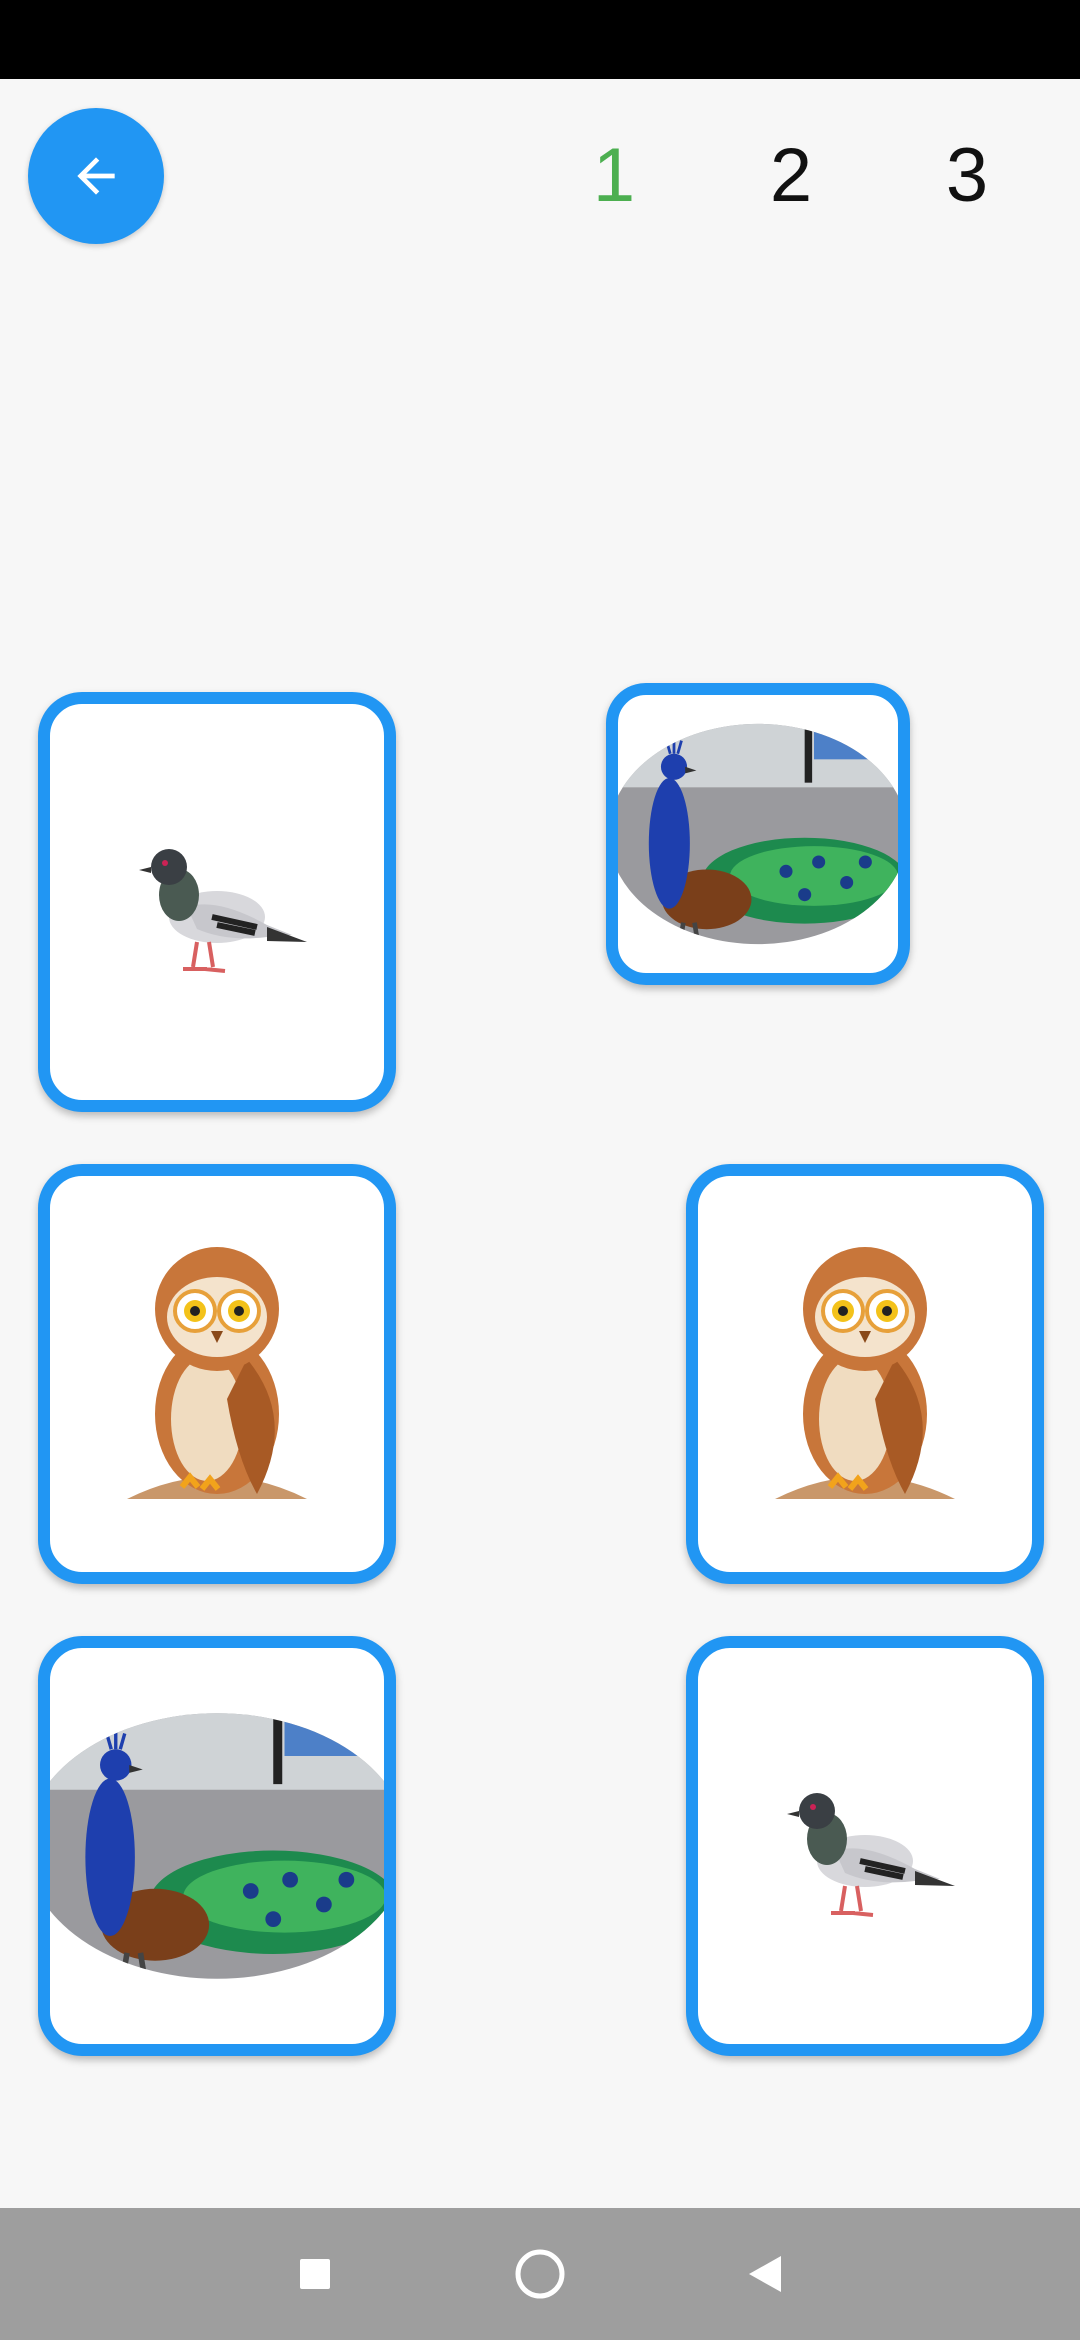 The image size is (1080, 2340). I want to click on arrow-left-icon, so click(96, 176).